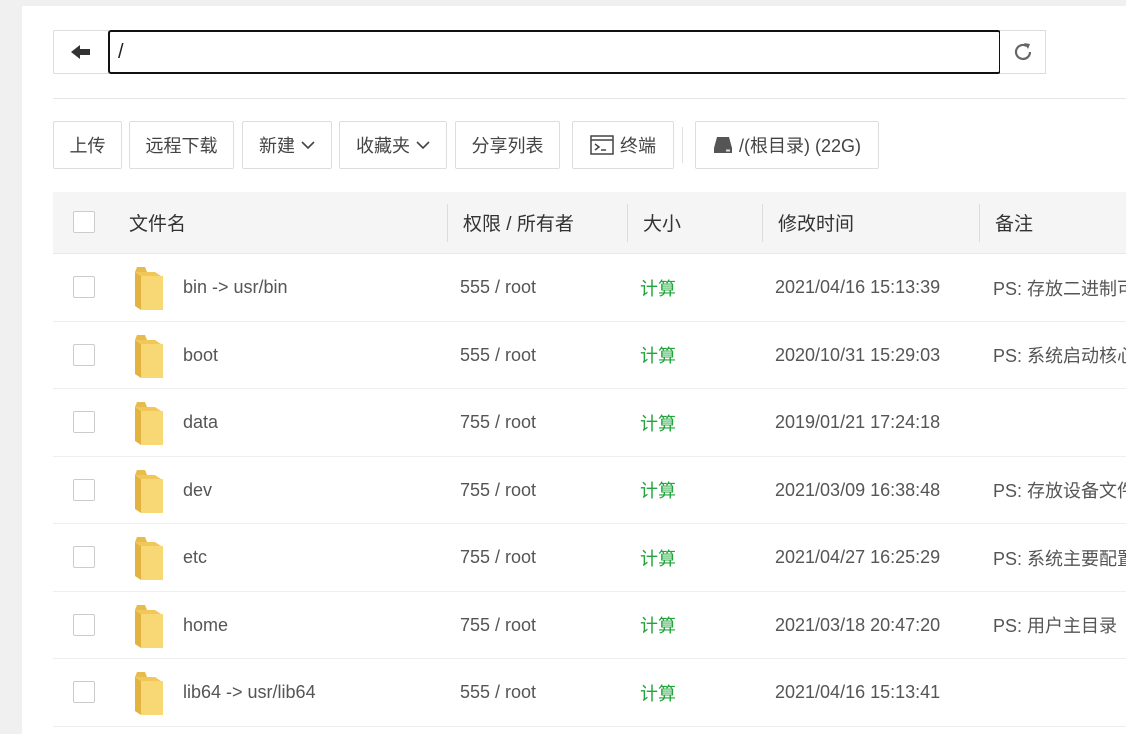 This screenshot has width=1126, height=734. What do you see at coordinates (313, 692) in the screenshot?
I see `file-name: lib64 -> usr/lib64` at bounding box center [313, 692].